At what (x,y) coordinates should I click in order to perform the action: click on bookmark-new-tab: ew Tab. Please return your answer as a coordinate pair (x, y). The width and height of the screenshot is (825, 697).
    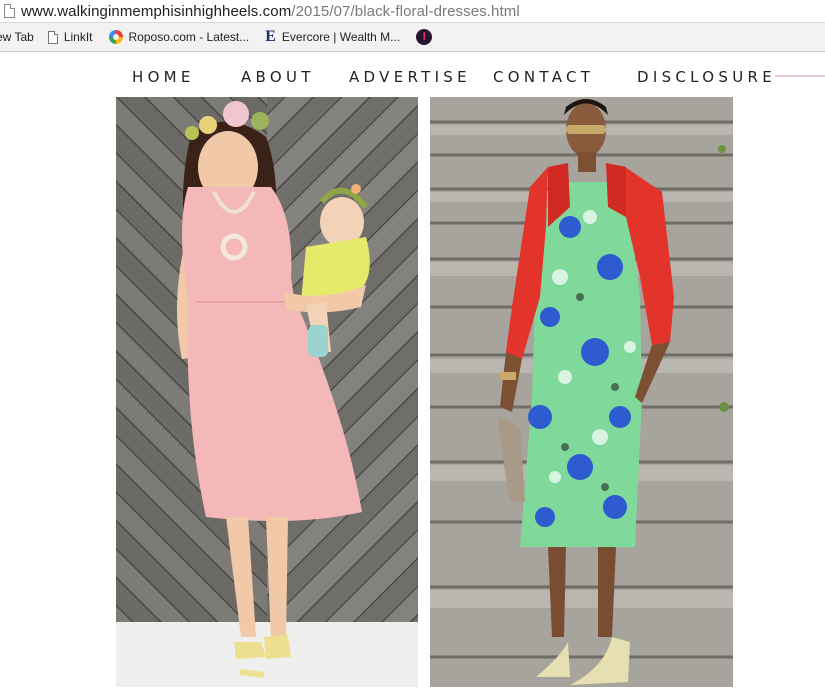
    Looking at the image, I should click on (17, 37).